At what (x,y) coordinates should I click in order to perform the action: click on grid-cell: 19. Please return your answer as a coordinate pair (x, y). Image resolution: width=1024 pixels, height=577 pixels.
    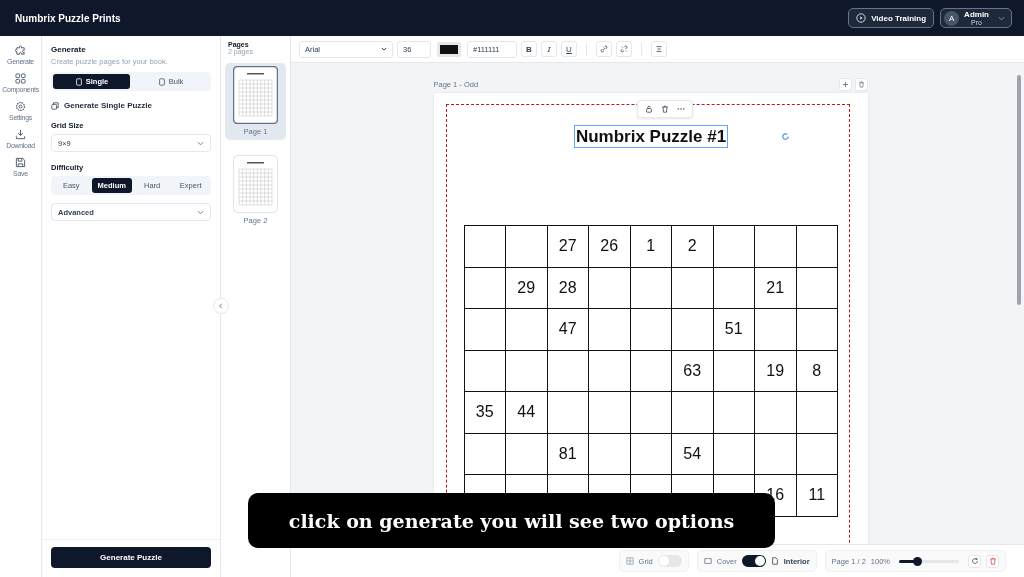
    Looking at the image, I should click on (776, 371).